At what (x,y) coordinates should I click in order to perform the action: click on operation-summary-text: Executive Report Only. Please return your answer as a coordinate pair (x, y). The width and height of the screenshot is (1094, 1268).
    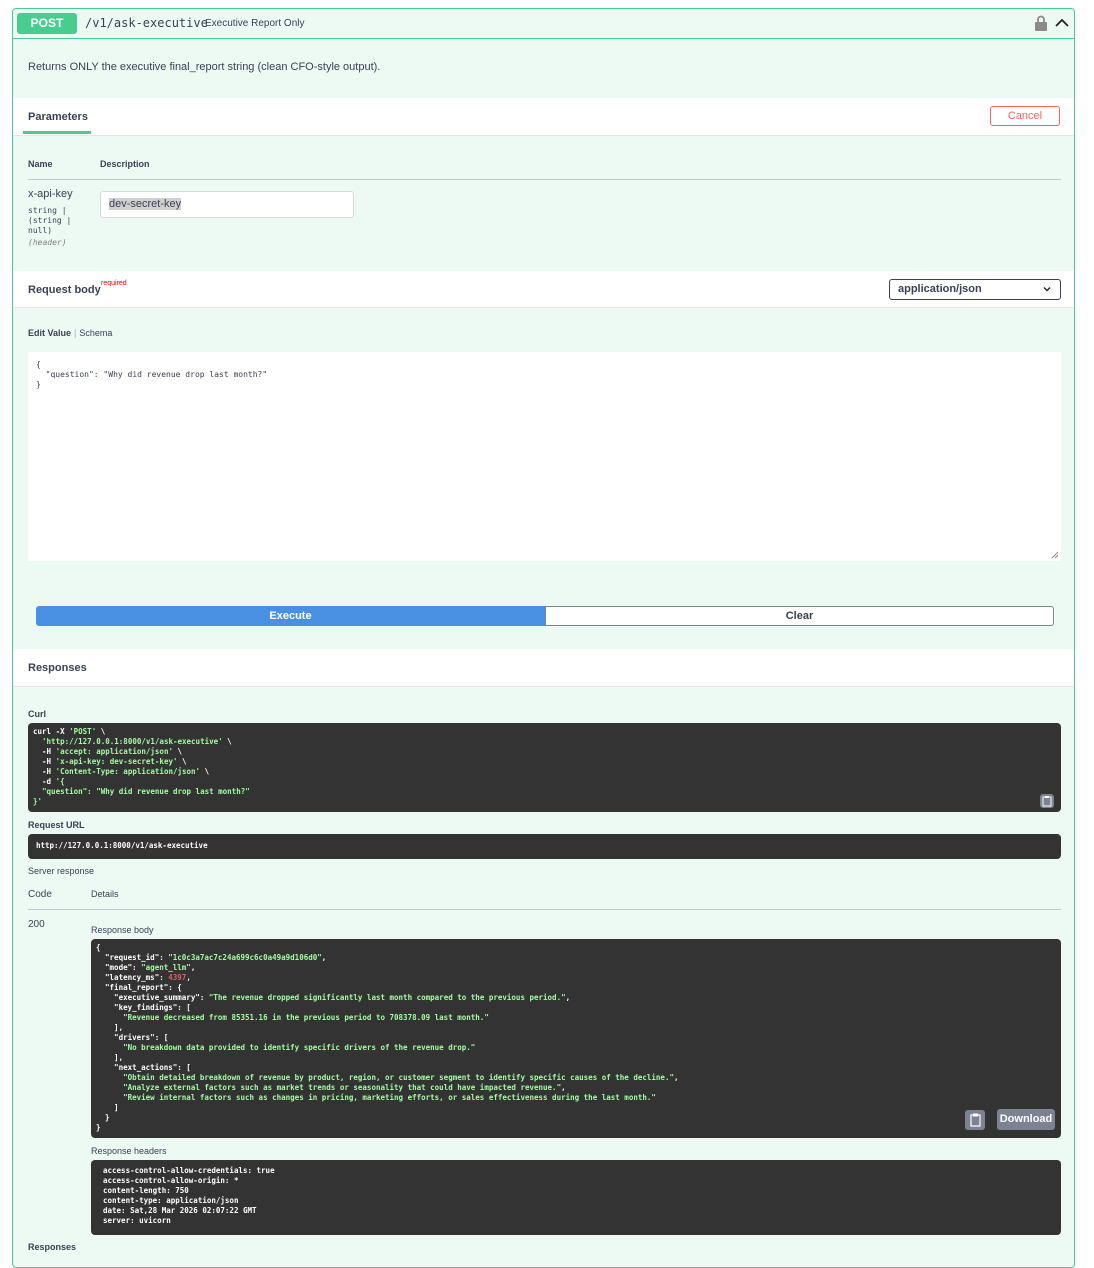
    Looking at the image, I should click on (255, 23).